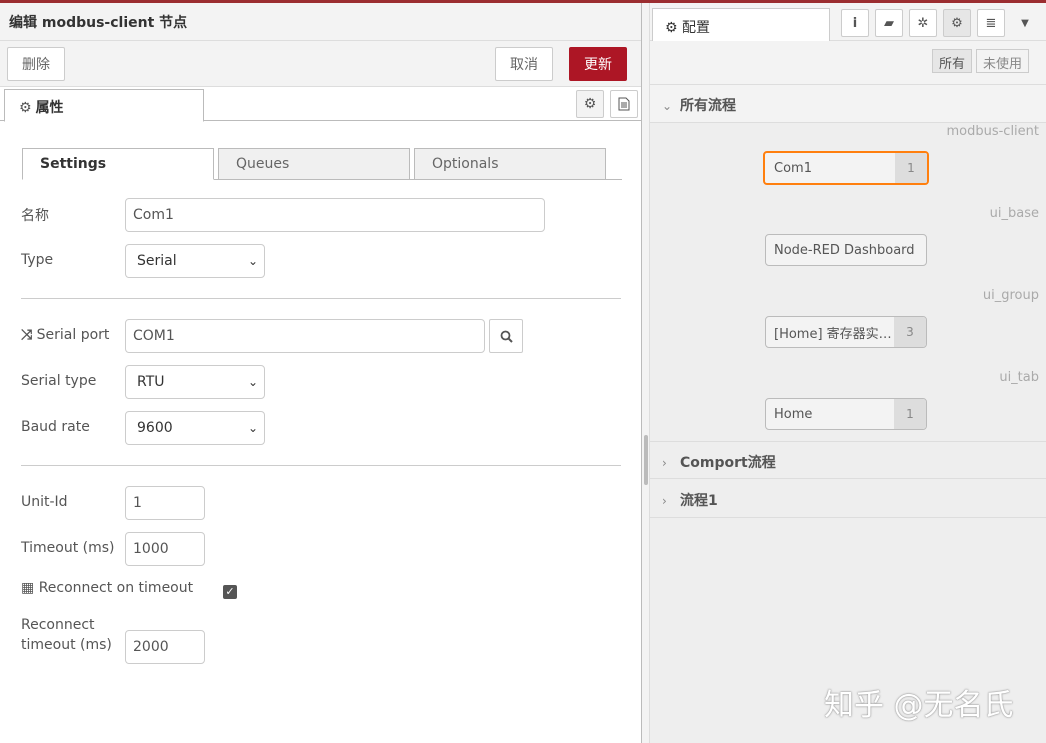  Describe the element at coordinates (320, 64) in the screenshot. I see `tray-toolbar: 删除 取消 更新` at that location.